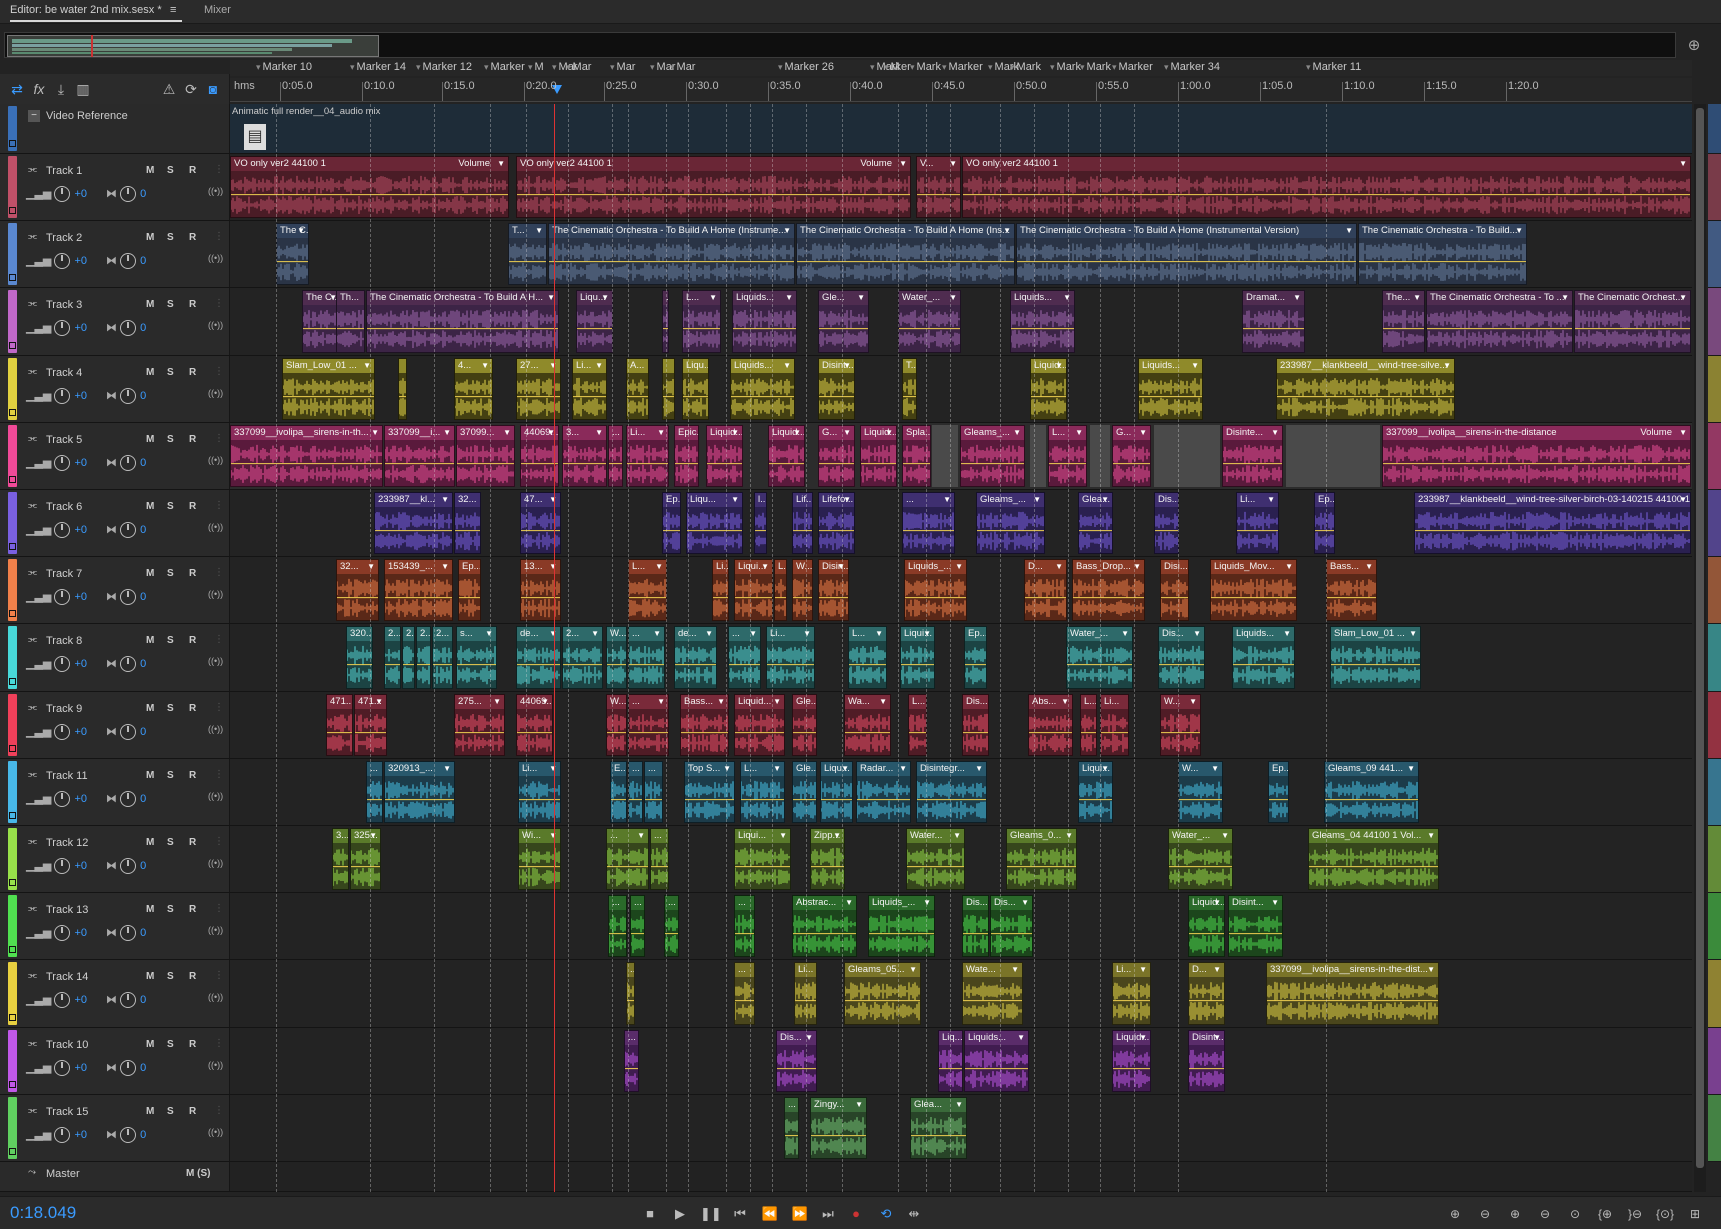 The width and height of the screenshot is (1721, 1229). Describe the element at coordinates (83, 89) in the screenshot. I see `eq-icon: ▥` at that location.